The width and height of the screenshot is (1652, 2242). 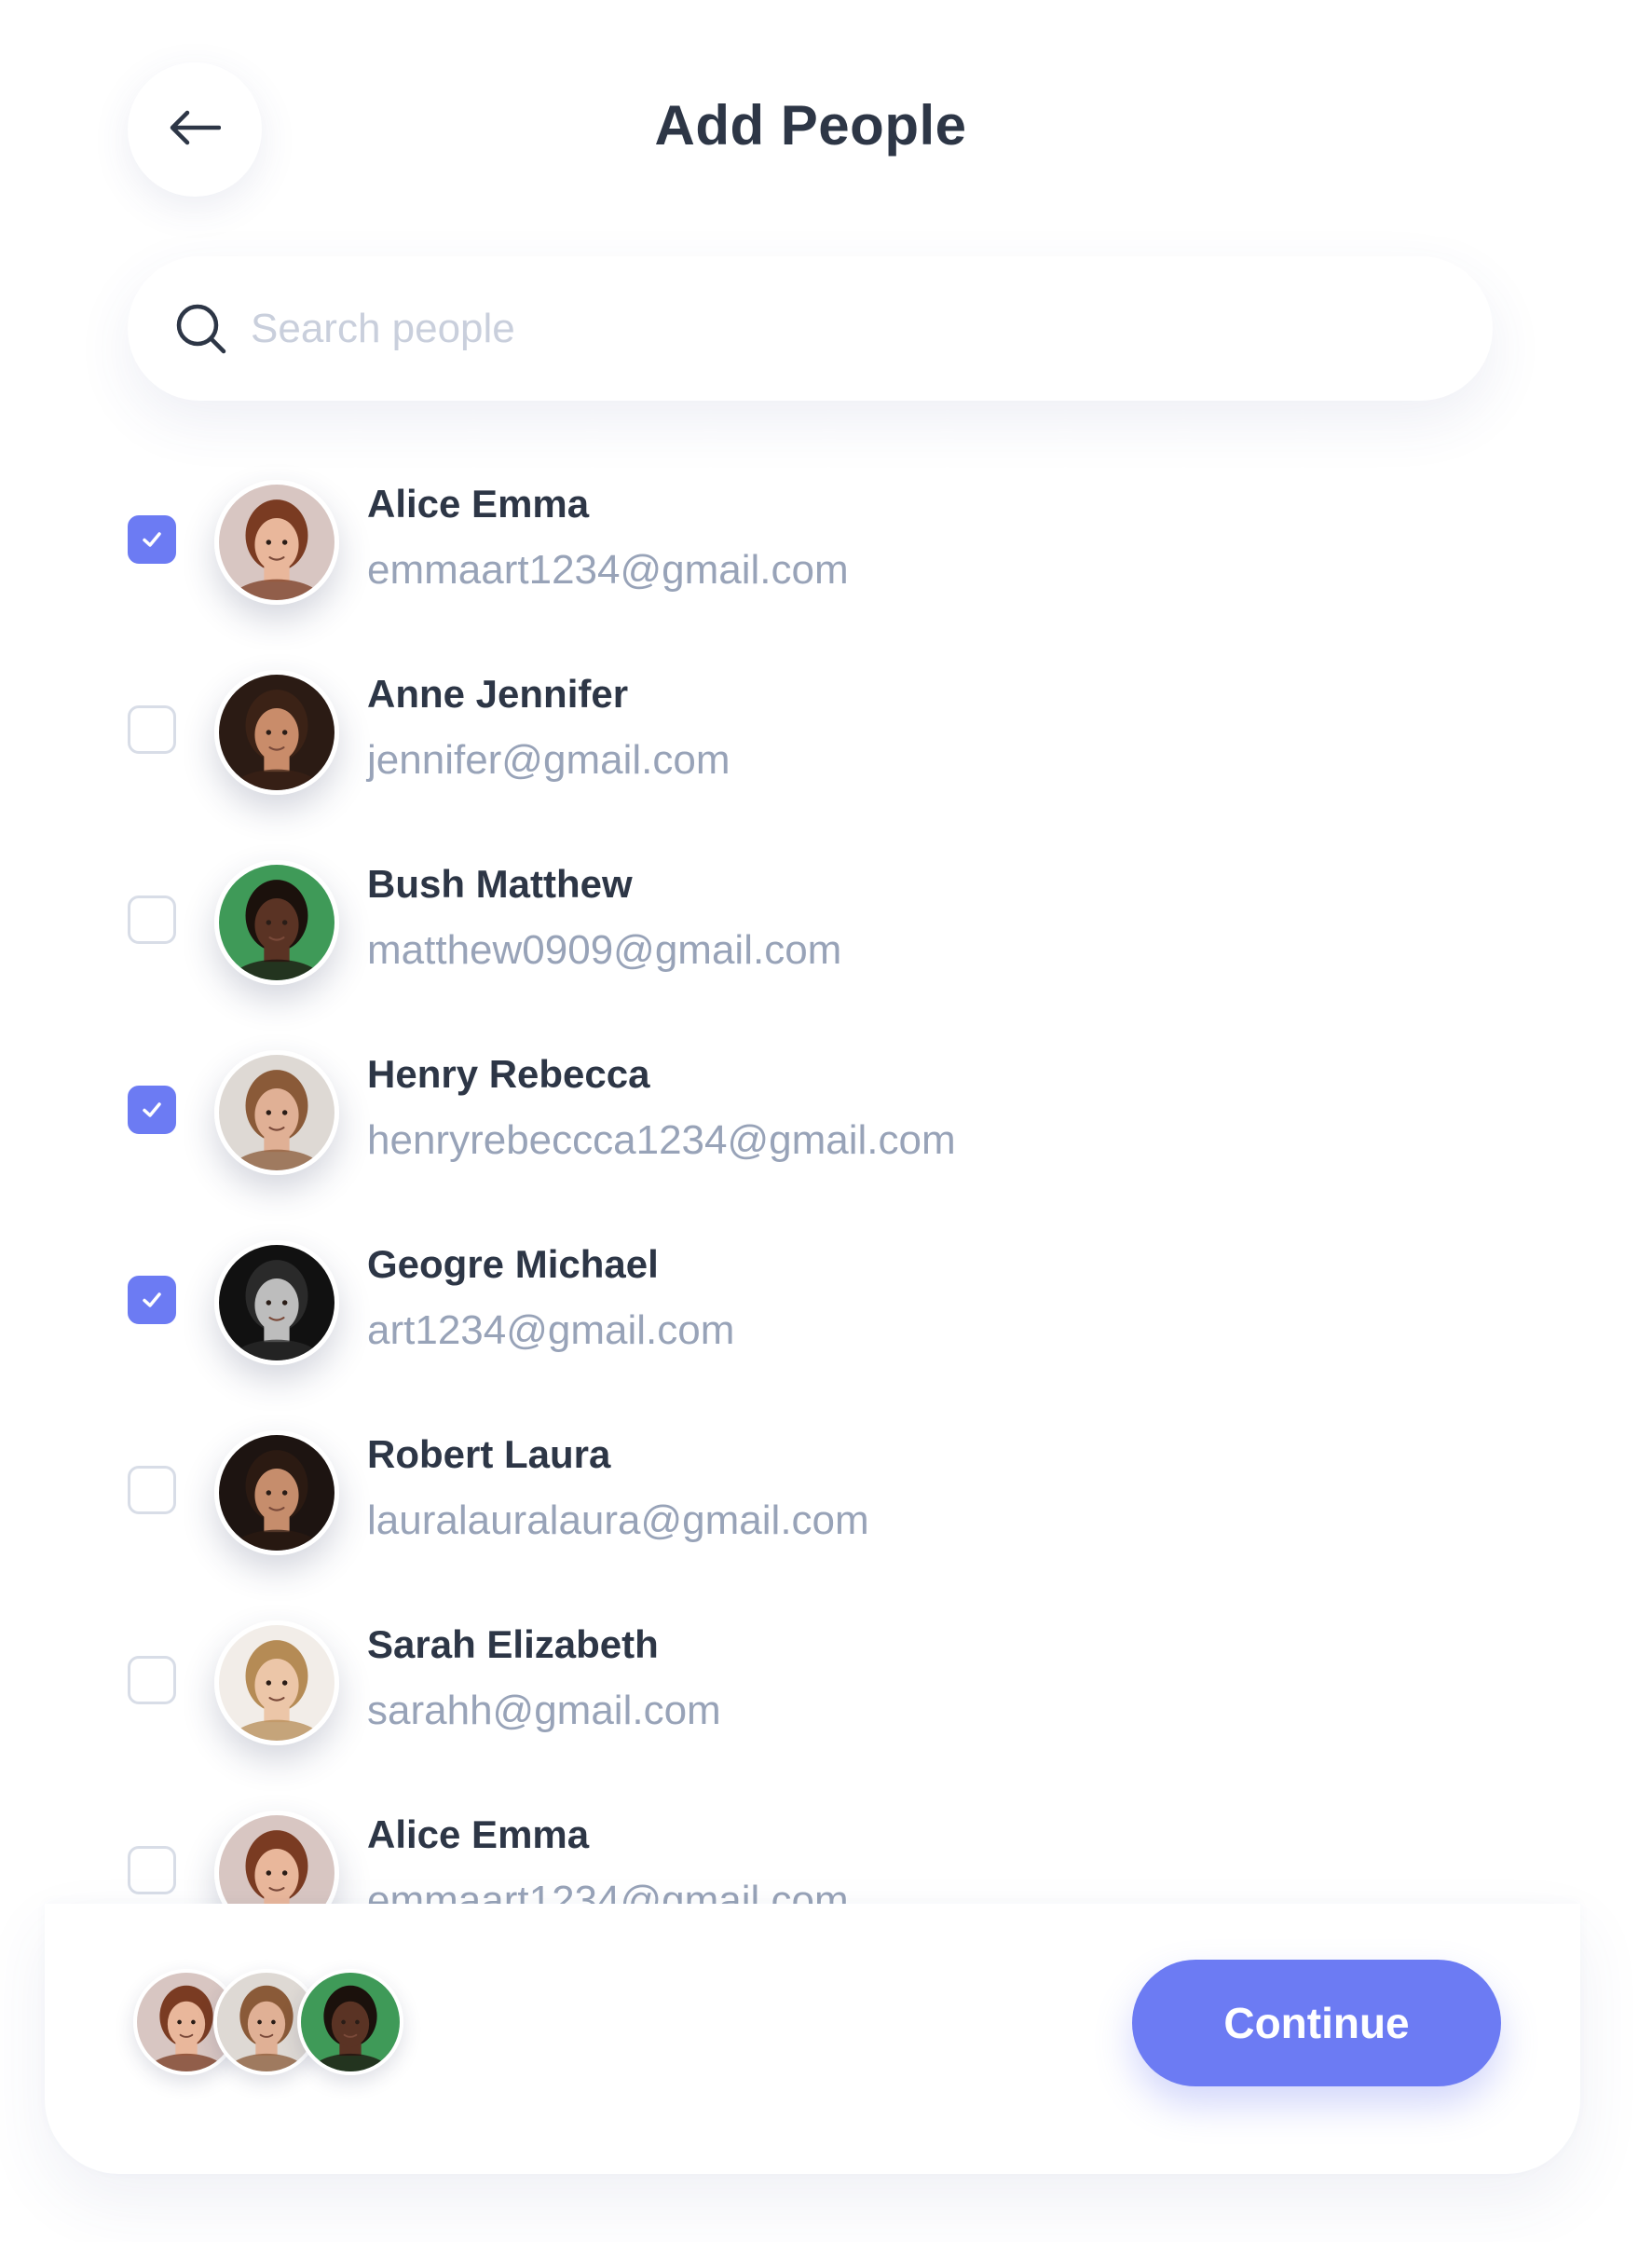 I want to click on search-bar, so click(x=810, y=328).